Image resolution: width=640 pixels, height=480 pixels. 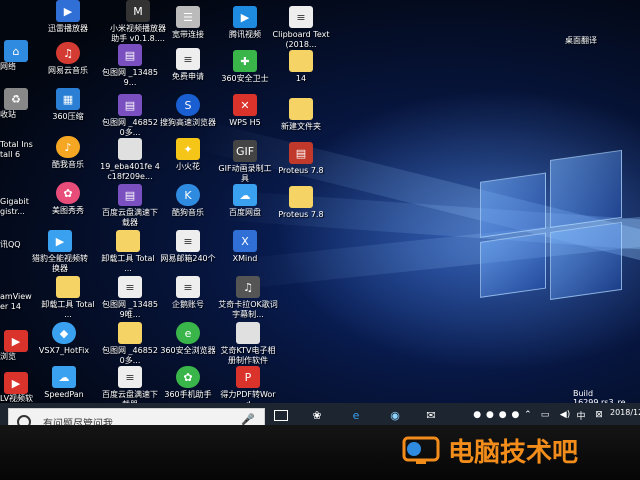 What do you see at coordinates (545, 415) in the screenshot?
I see `network-icon: ▭` at bounding box center [545, 415].